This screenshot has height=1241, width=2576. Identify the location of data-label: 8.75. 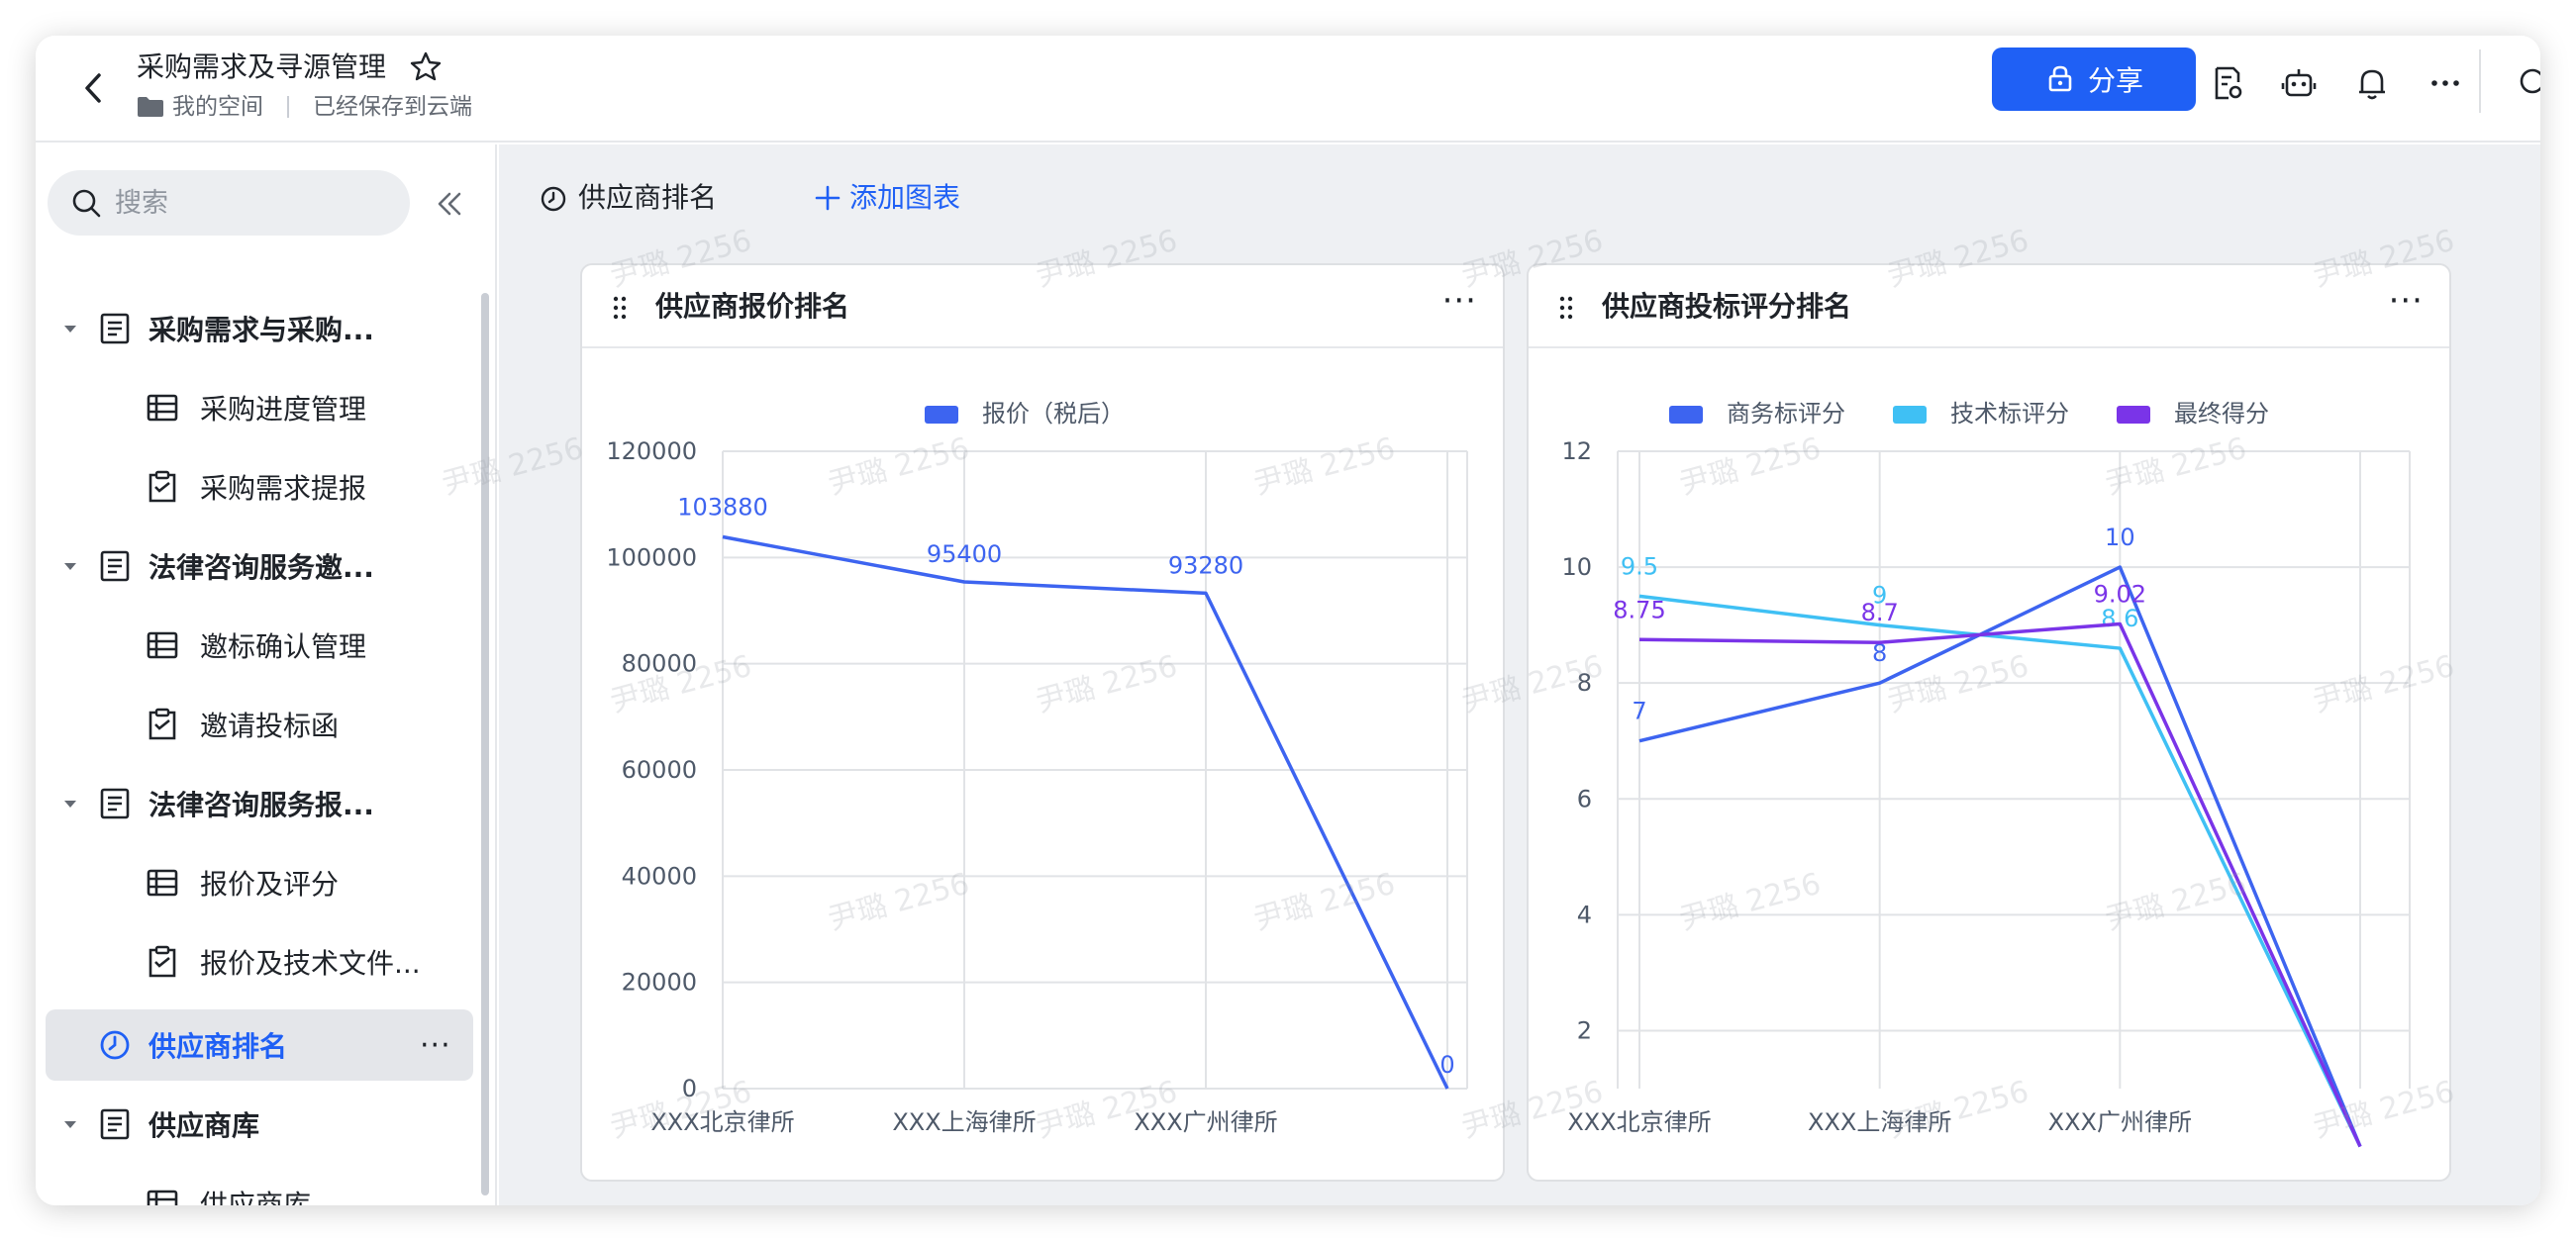
(1639, 609).